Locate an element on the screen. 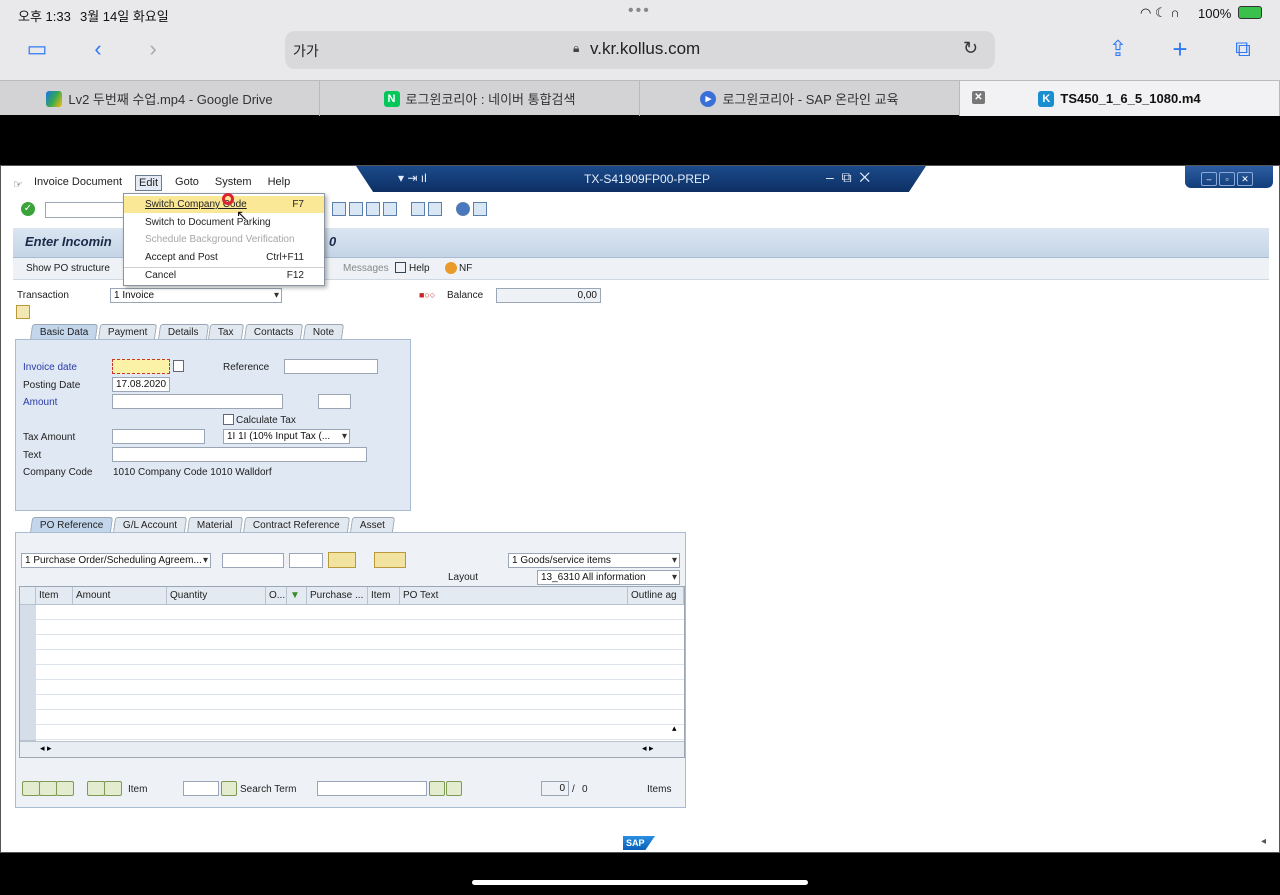  tab-gl-account: G/L Account is located at coordinates (150, 525).